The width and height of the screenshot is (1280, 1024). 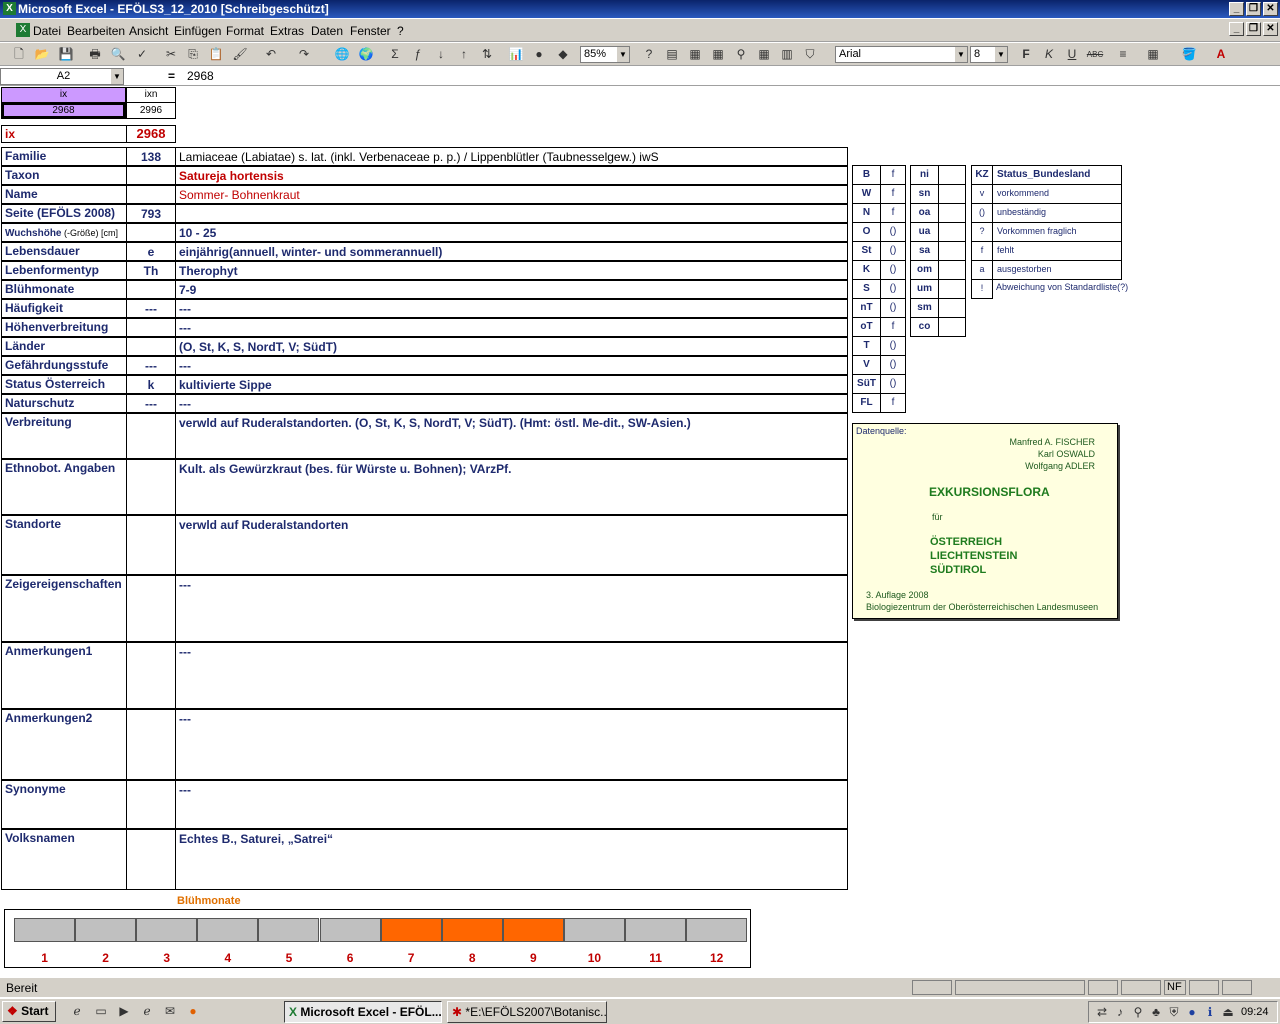 I want to click on row-label: Taxon, so click(x=64, y=175).